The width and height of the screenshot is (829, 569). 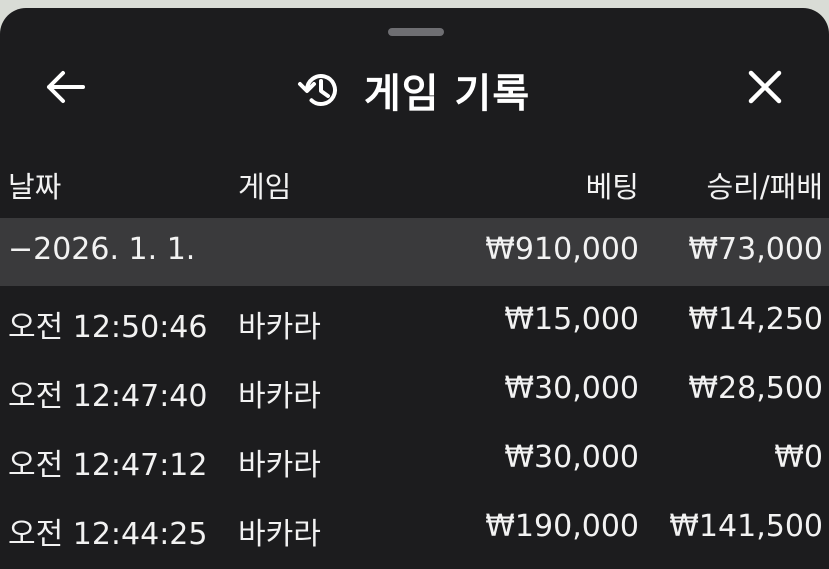 What do you see at coordinates (447, 94) in the screenshot?
I see `page-title: 게임 기록` at bounding box center [447, 94].